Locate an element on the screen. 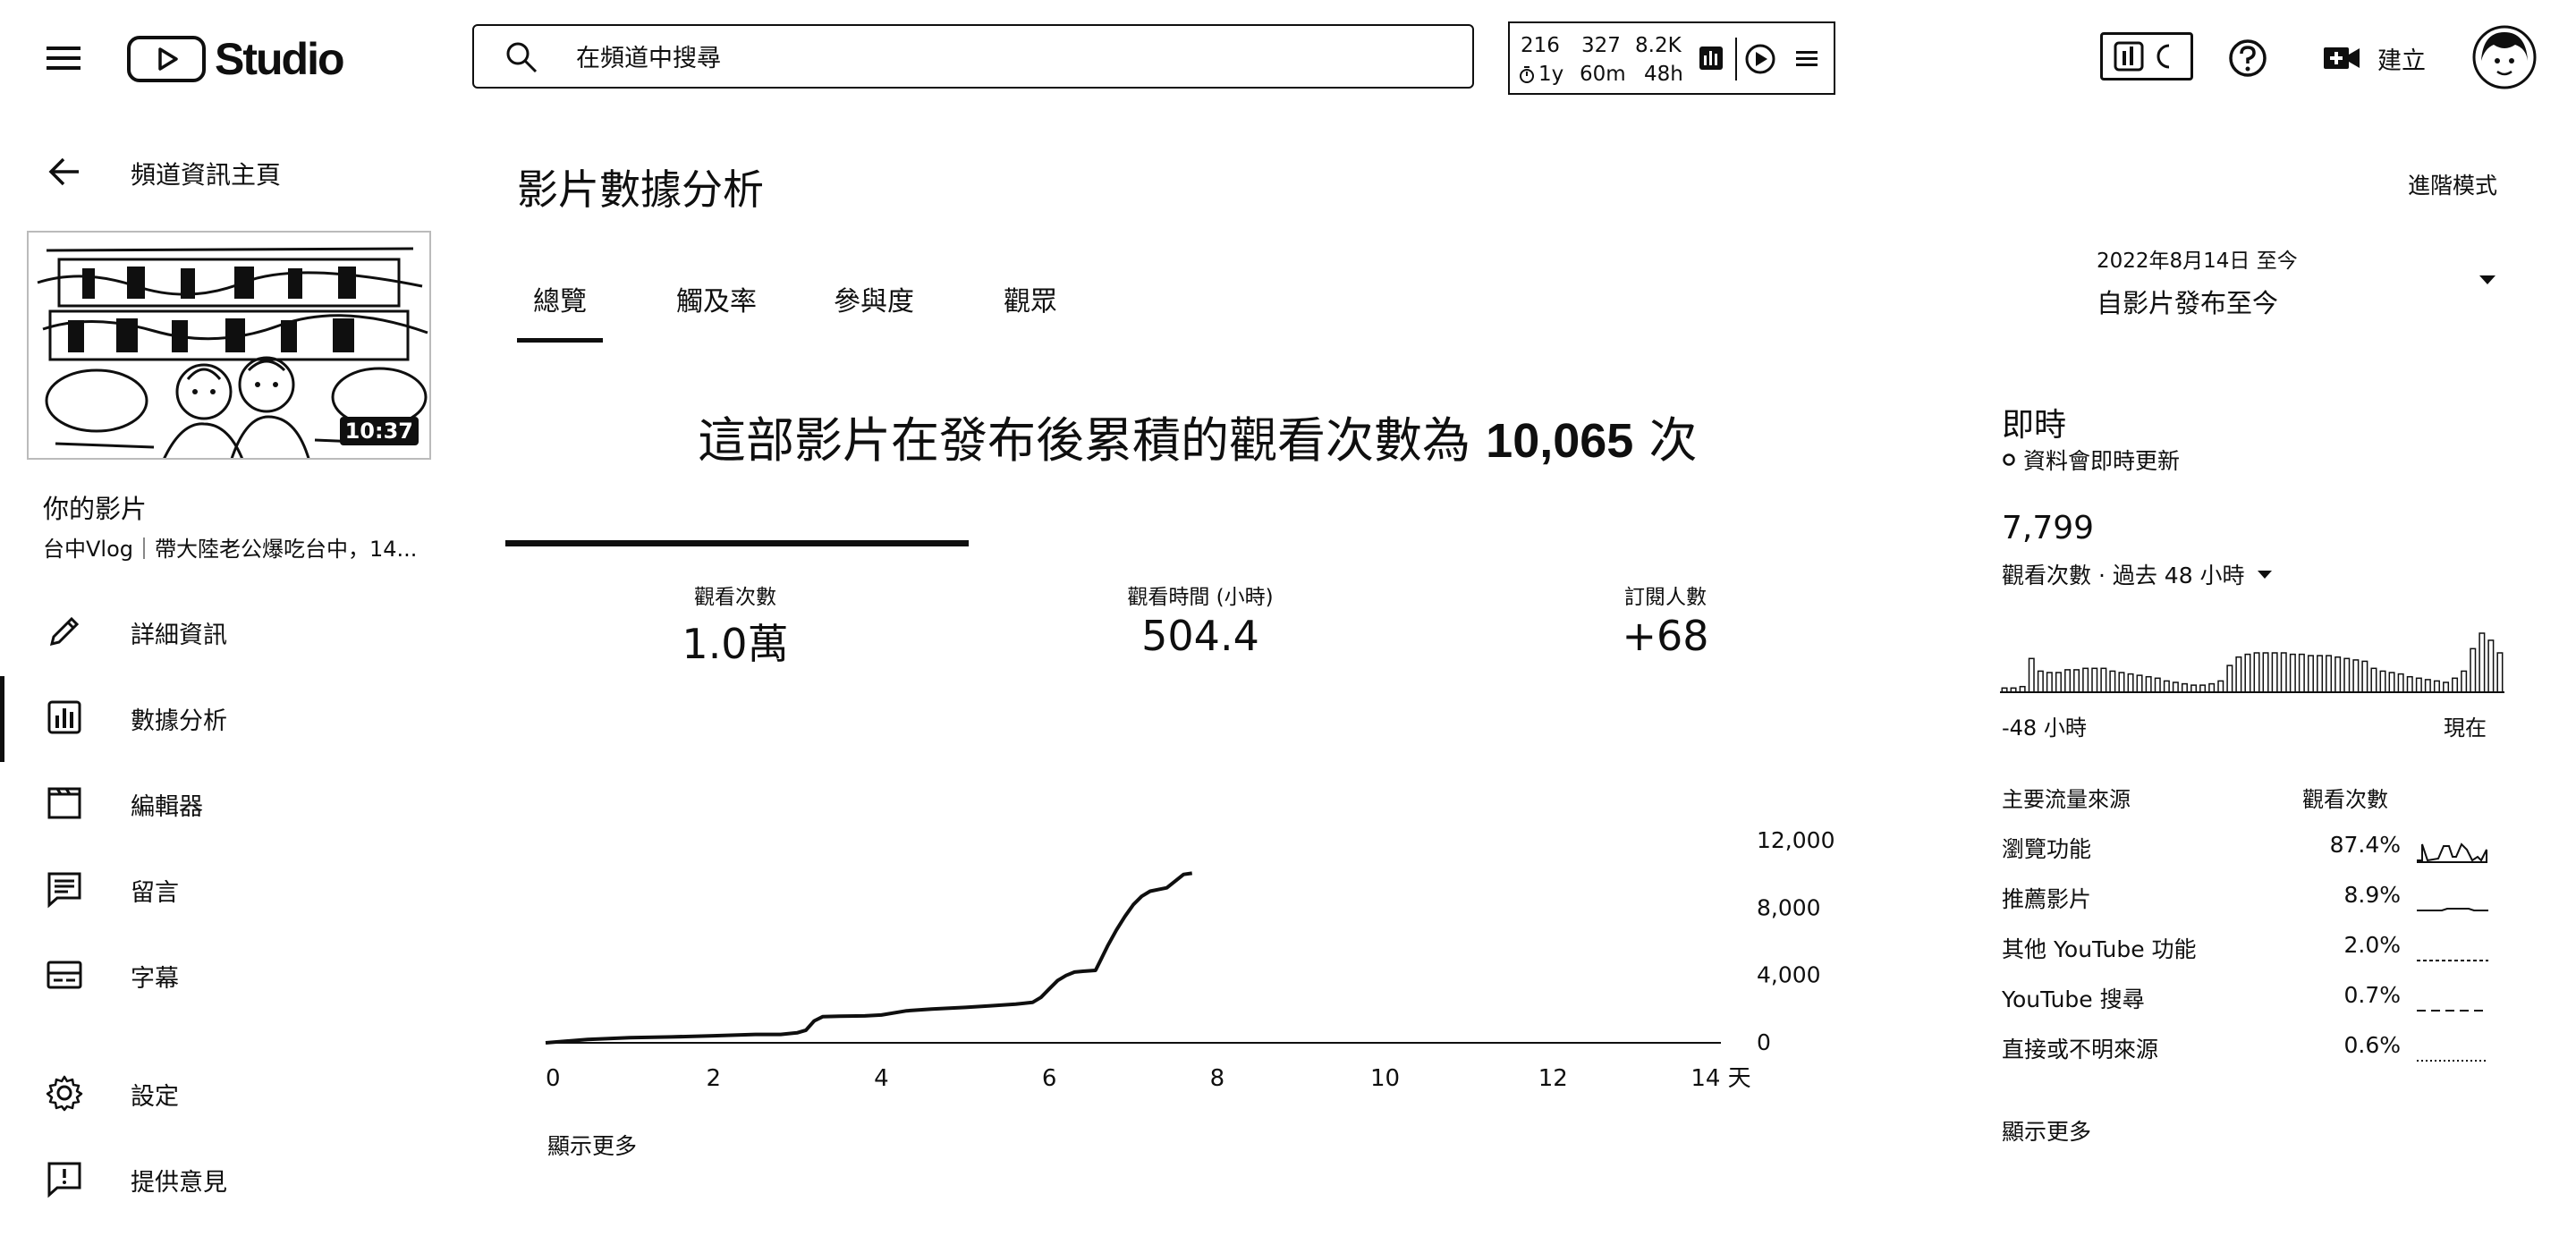 The image size is (2576, 1236). studio-logo: Studio is located at coordinates (236, 59).